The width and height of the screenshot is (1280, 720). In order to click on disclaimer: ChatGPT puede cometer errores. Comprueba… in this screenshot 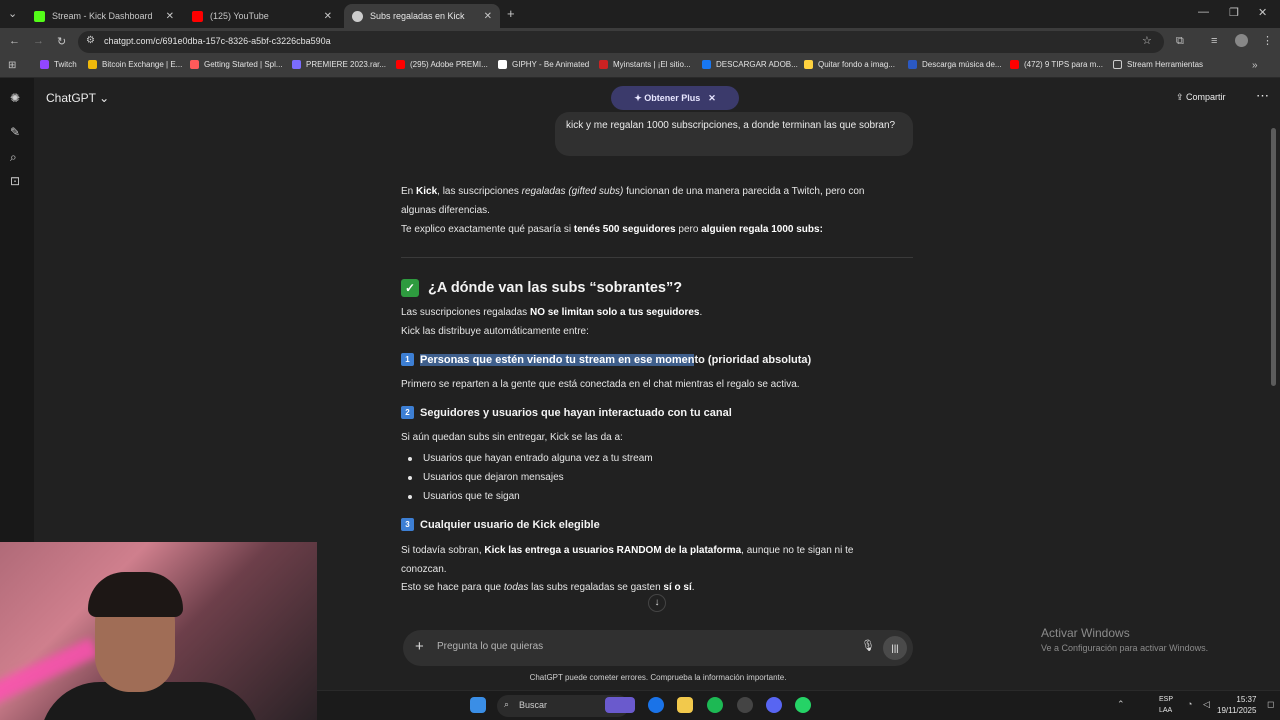, I will do `click(658, 677)`.